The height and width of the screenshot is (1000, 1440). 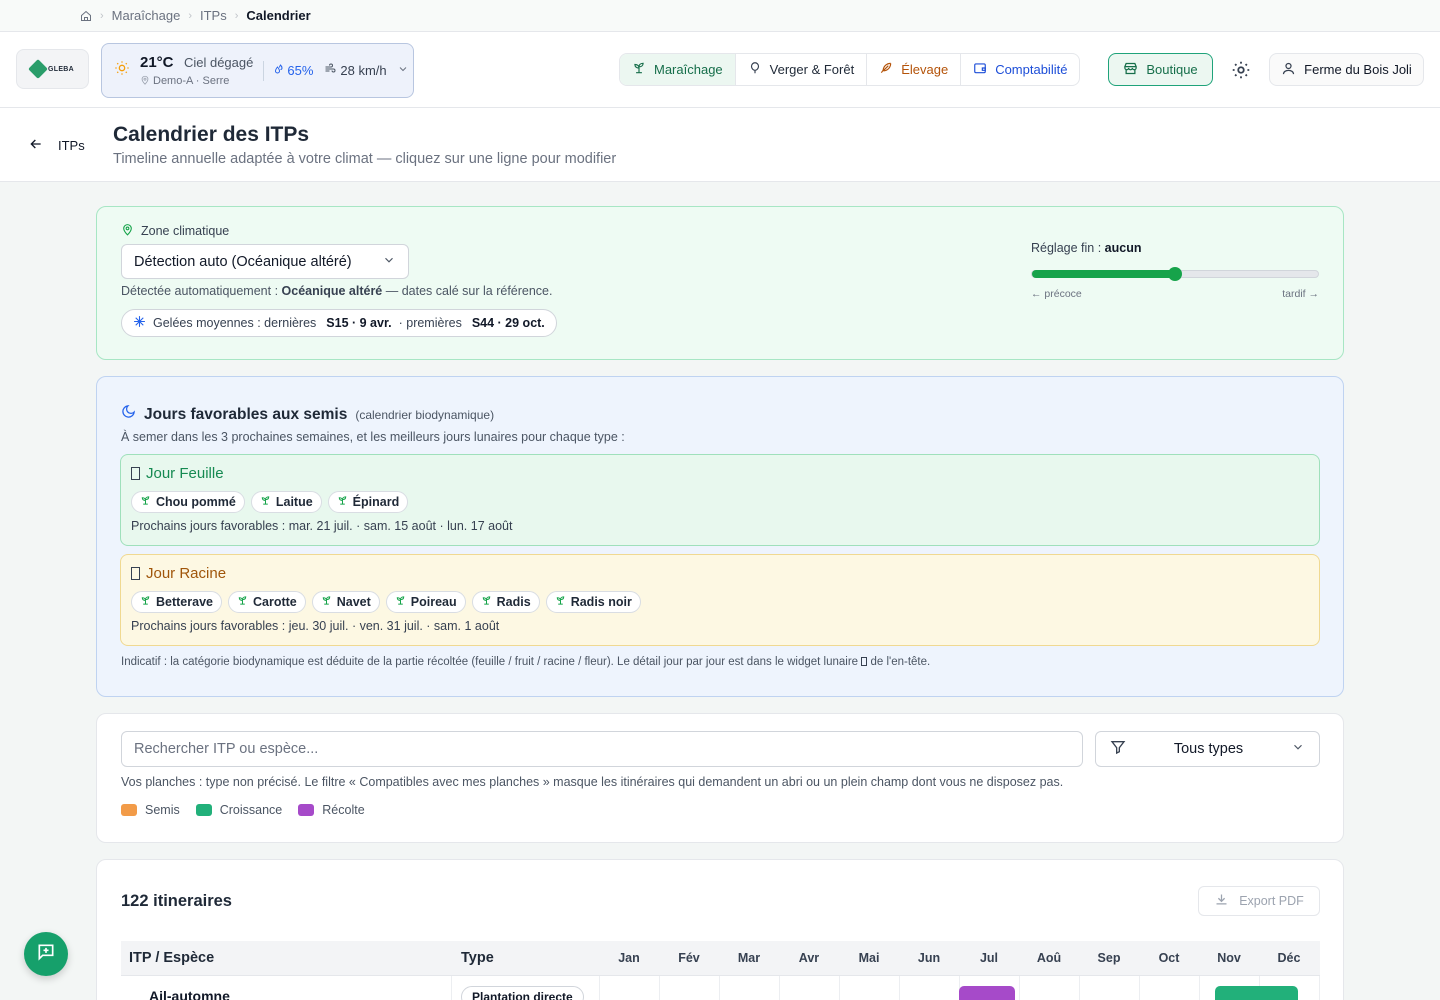 What do you see at coordinates (1358, 69) in the screenshot?
I see `farm-name: Ferme du Bois Joli` at bounding box center [1358, 69].